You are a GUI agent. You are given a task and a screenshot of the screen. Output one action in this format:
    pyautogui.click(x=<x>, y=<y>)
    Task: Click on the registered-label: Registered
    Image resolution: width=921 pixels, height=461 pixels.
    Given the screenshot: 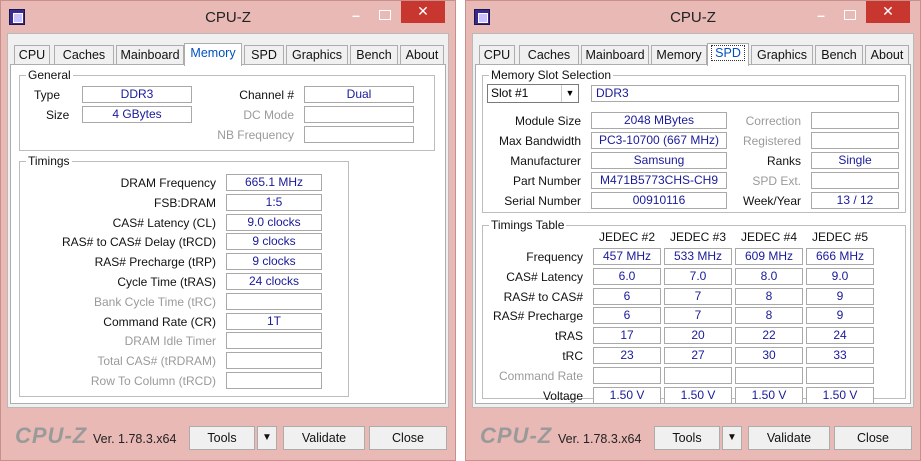 What is the action you would take?
    pyautogui.click(x=771, y=141)
    